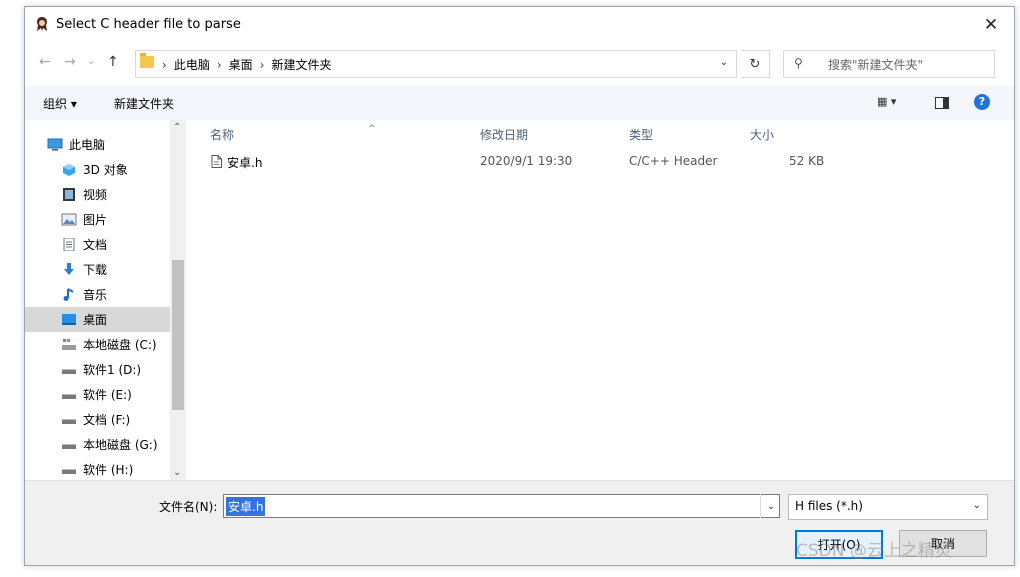  I want to click on filename-label: 文件名(N):, so click(188, 507).